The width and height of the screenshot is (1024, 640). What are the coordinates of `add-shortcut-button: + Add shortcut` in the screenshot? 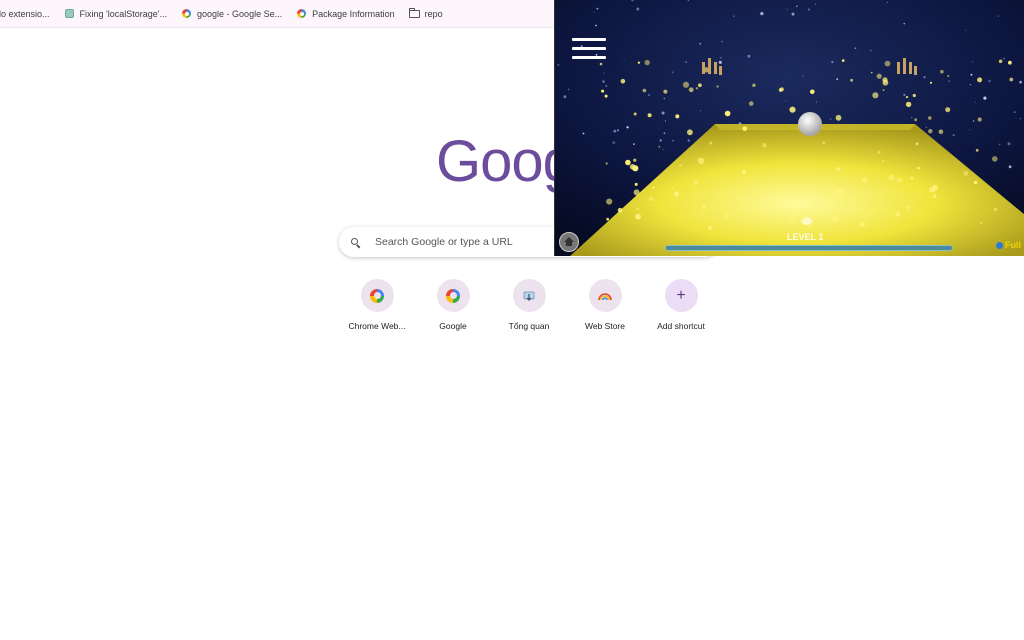 It's located at (681, 305).